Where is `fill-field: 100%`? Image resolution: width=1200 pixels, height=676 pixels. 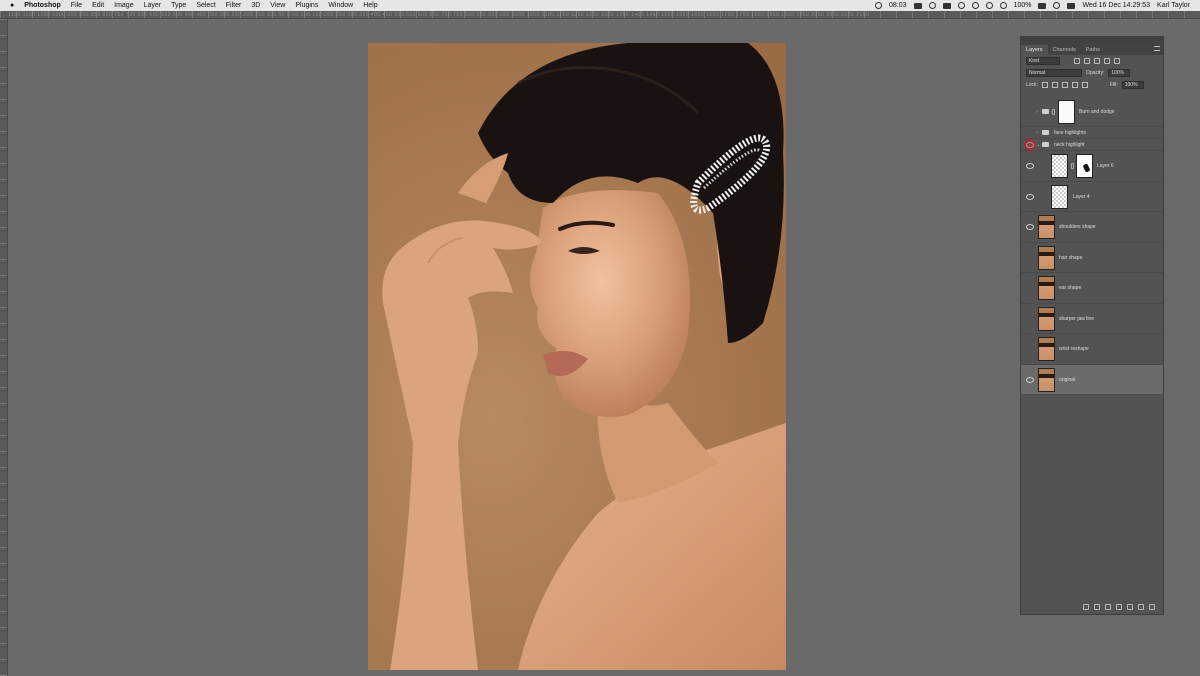
fill-field: 100% is located at coordinates (1132, 85).